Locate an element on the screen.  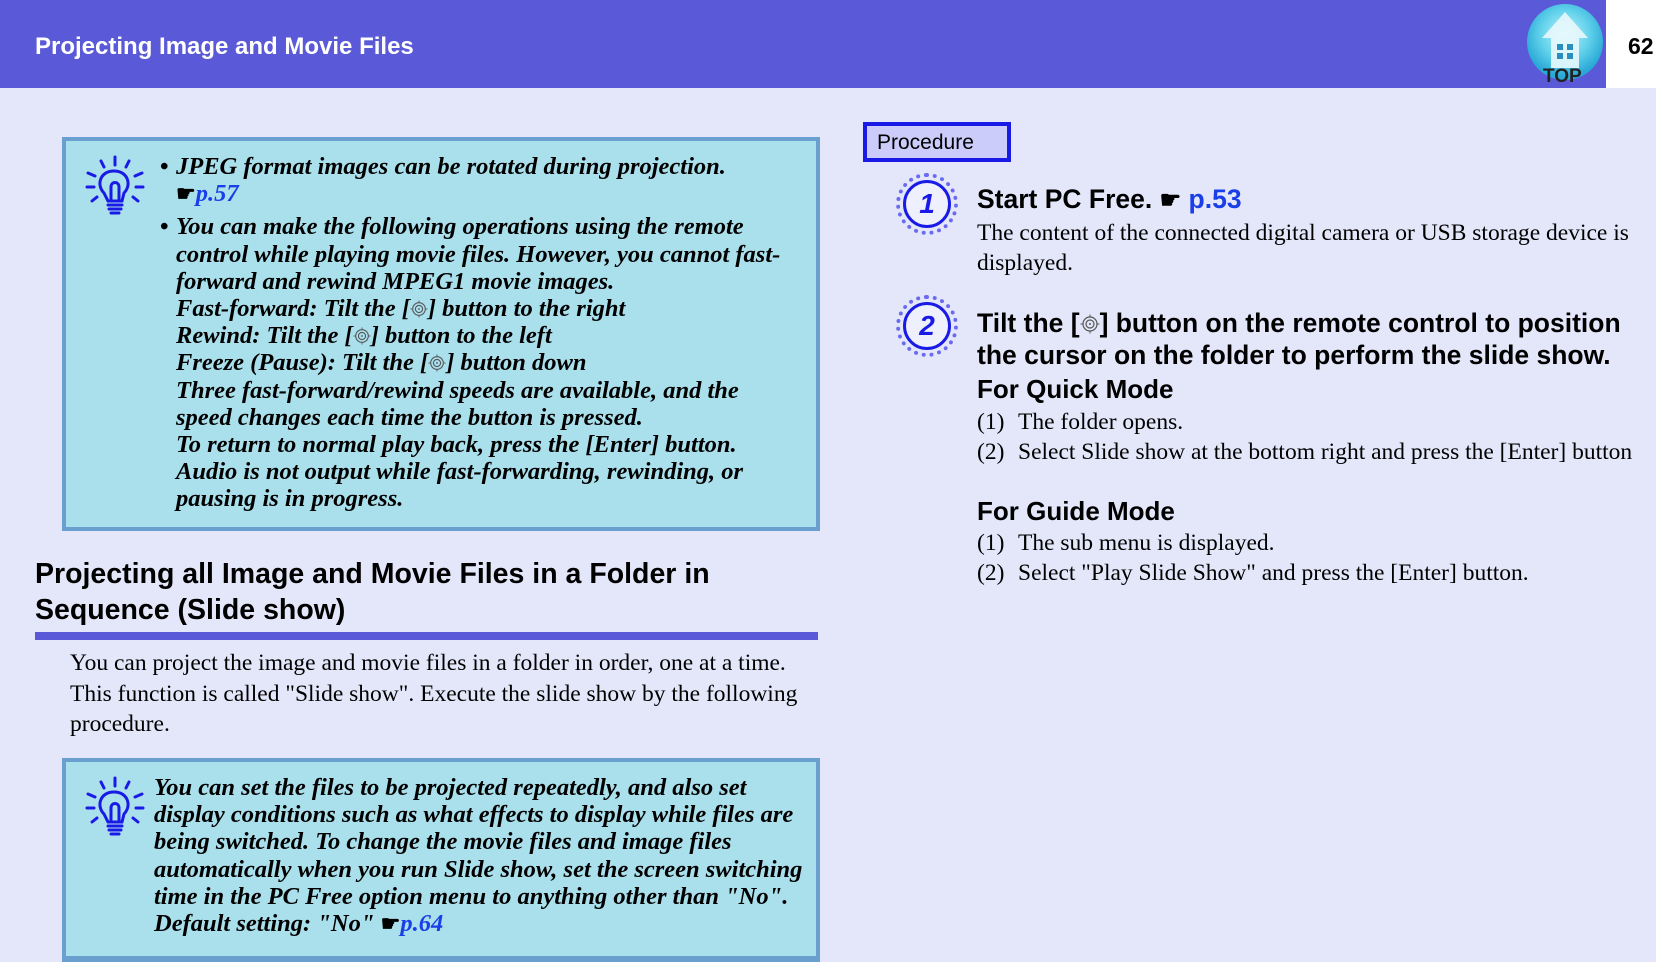
list-item: (1) The folder opens. is located at coordinates (1080, 422).